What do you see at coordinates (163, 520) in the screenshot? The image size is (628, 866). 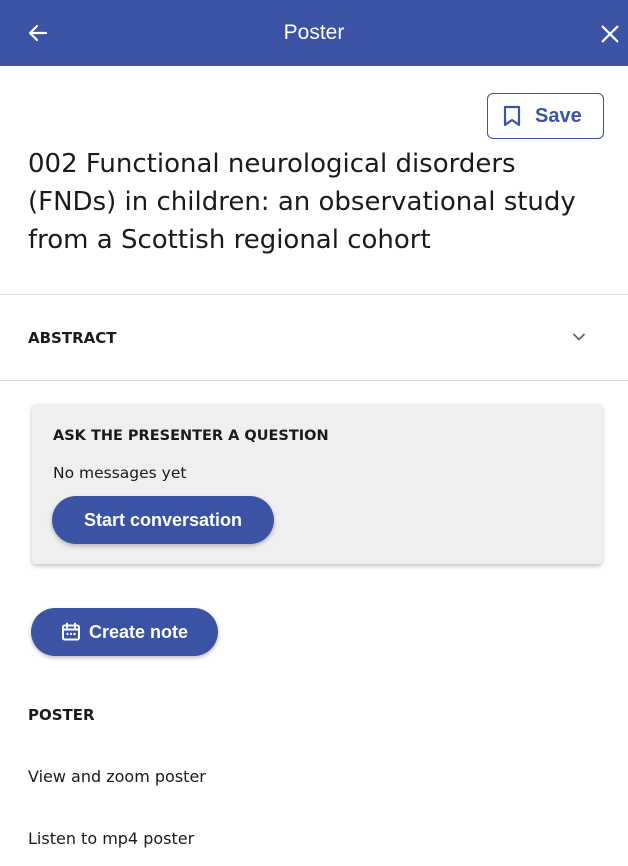 I see `start-conversation-button: Start conversation` at bounding box center [163, 520].